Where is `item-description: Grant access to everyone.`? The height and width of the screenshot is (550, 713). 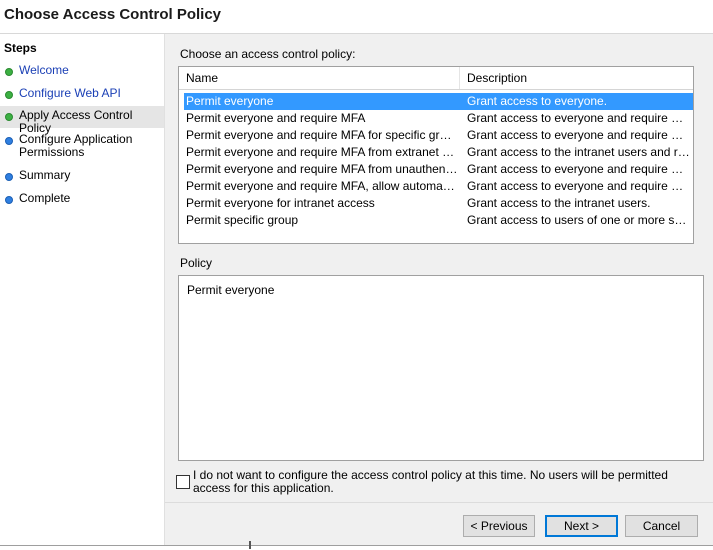
item-description: Grant access to everyone. is located at coordinates (537, 101).